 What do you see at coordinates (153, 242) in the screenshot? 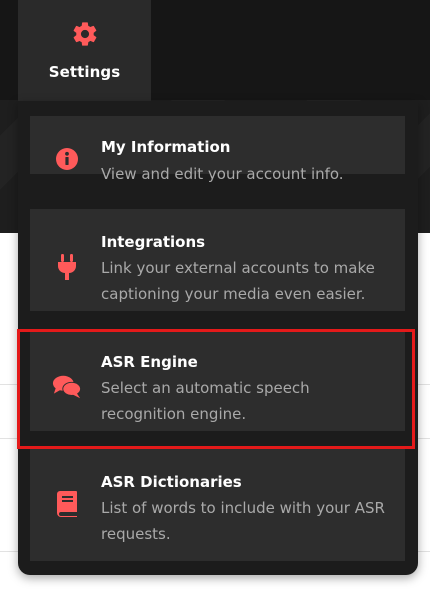
I see `menu-item-title: Integrations` at bounding box center [153, 242].